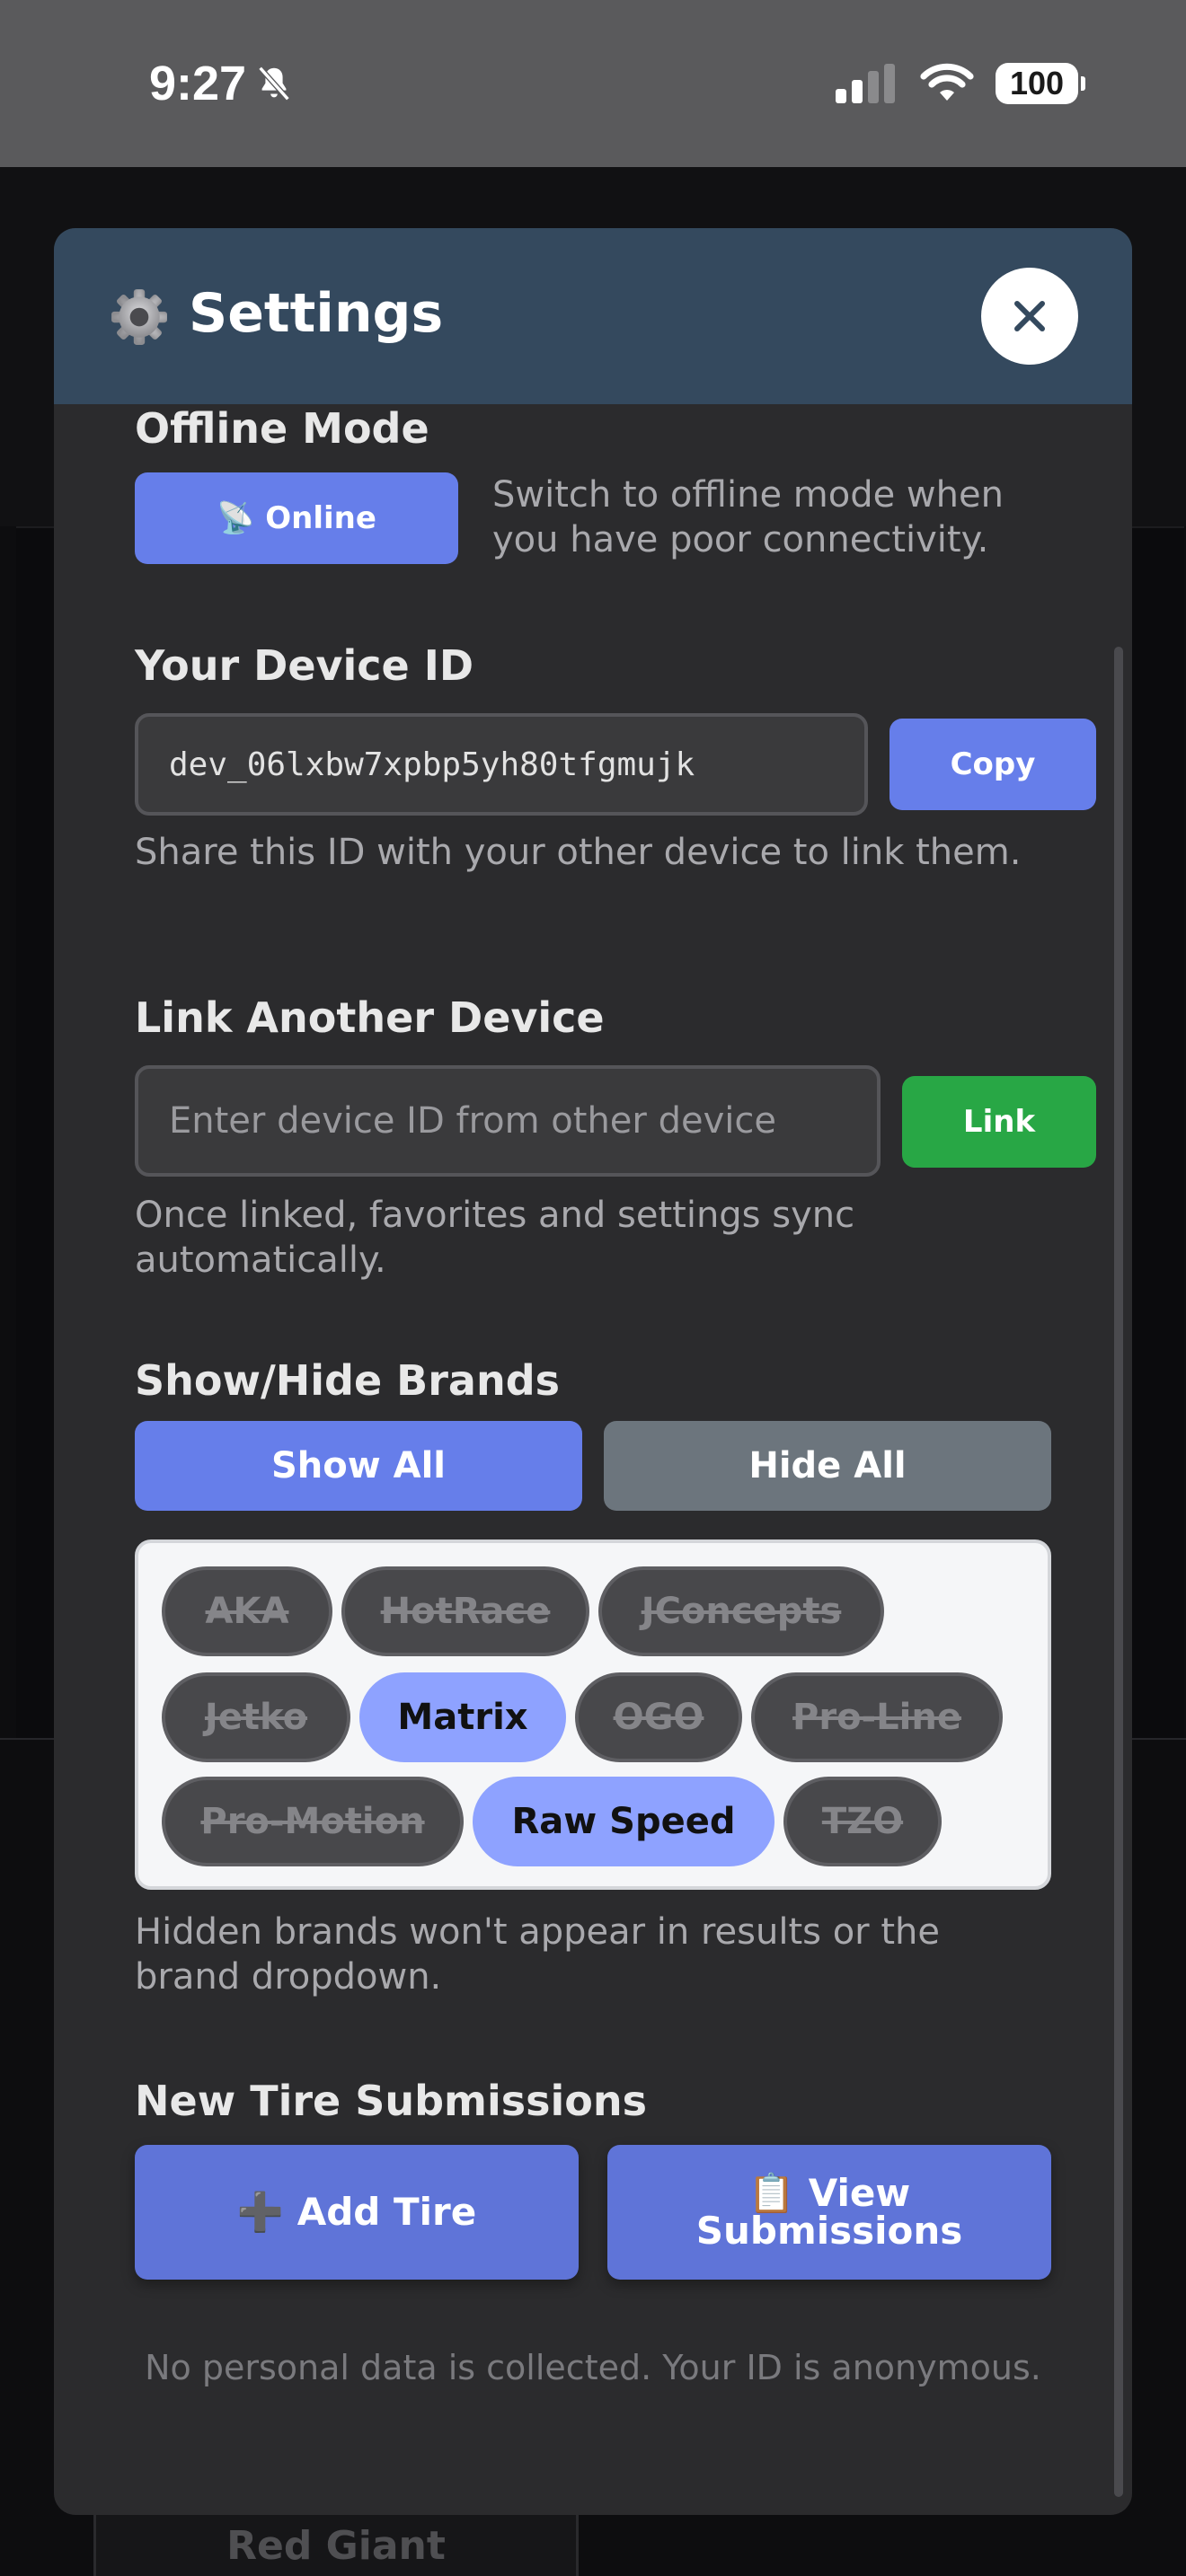 Image resolution: width=1186 pixels, height=2576 pixels. What do you see at coordinates (465, 1611) in the screenshot?
I see `brand-chip-hotrace: HotRace` at bounding box center [465, 1611].